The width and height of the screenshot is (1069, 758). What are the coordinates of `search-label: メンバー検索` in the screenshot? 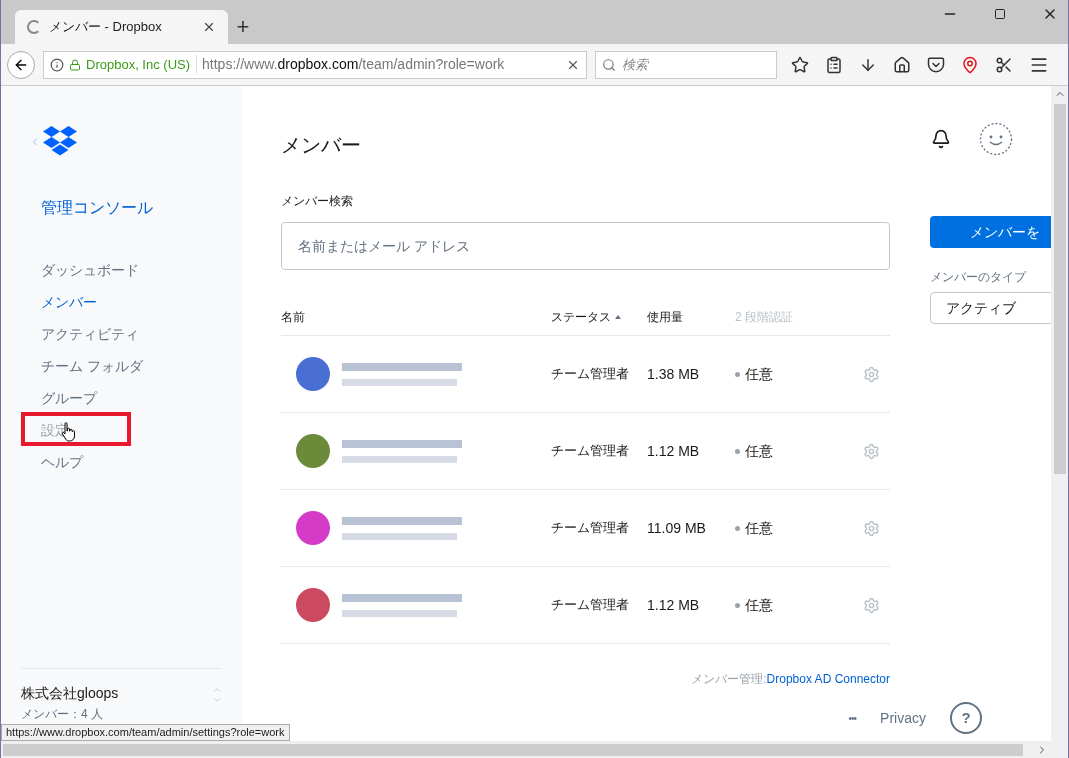 It's located at (317, 201).